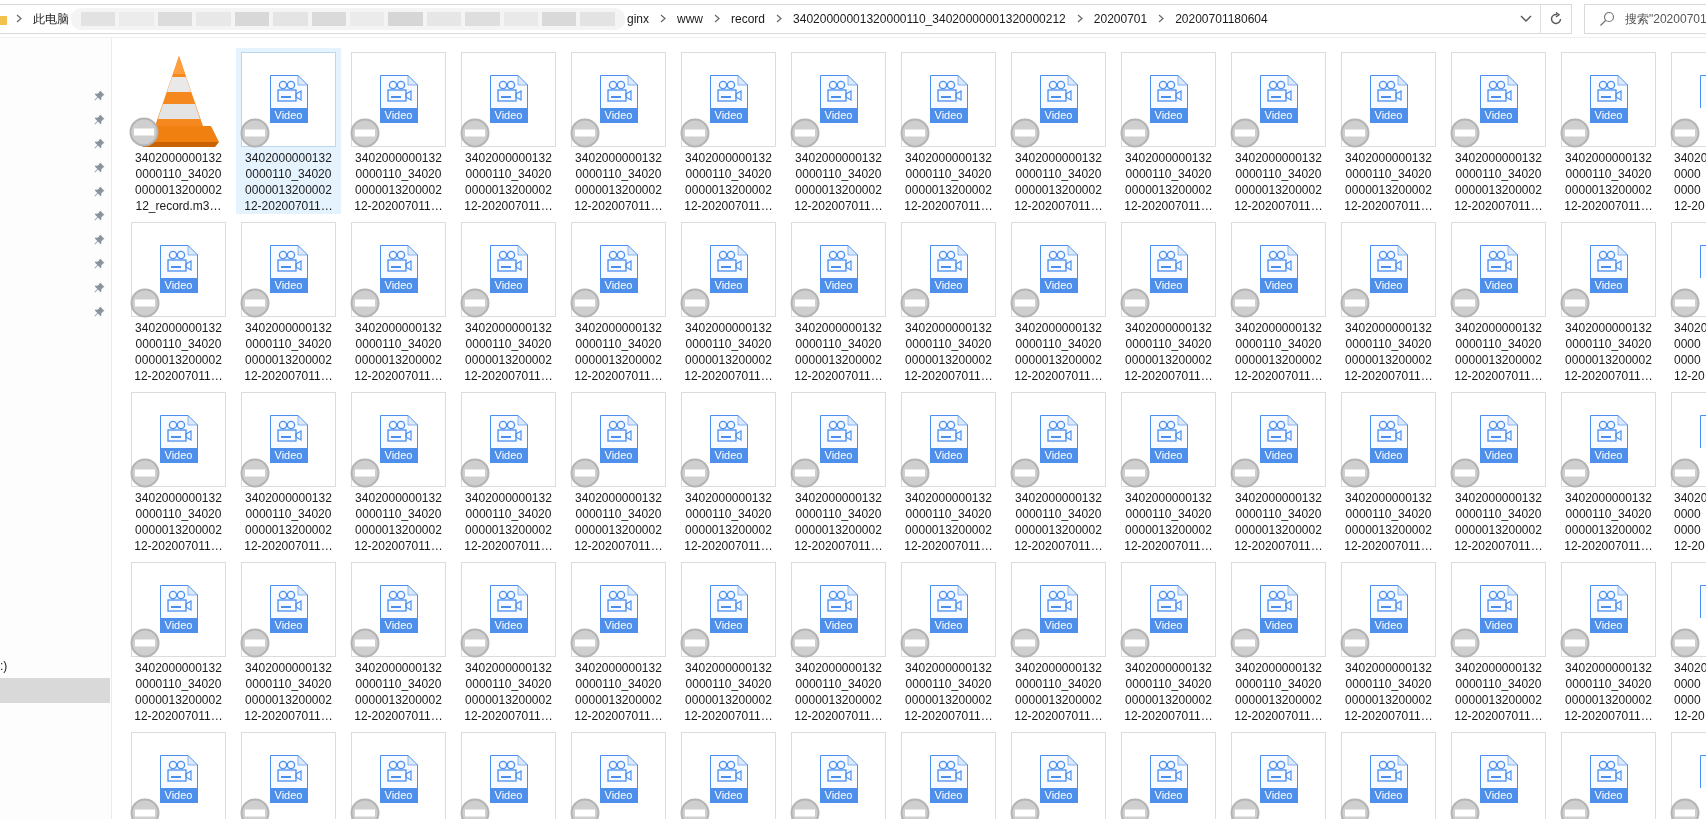  Describe the element at coordinates (1645, 18) in the screenshot. I see `search-field: 搜索"20200701` at that location.